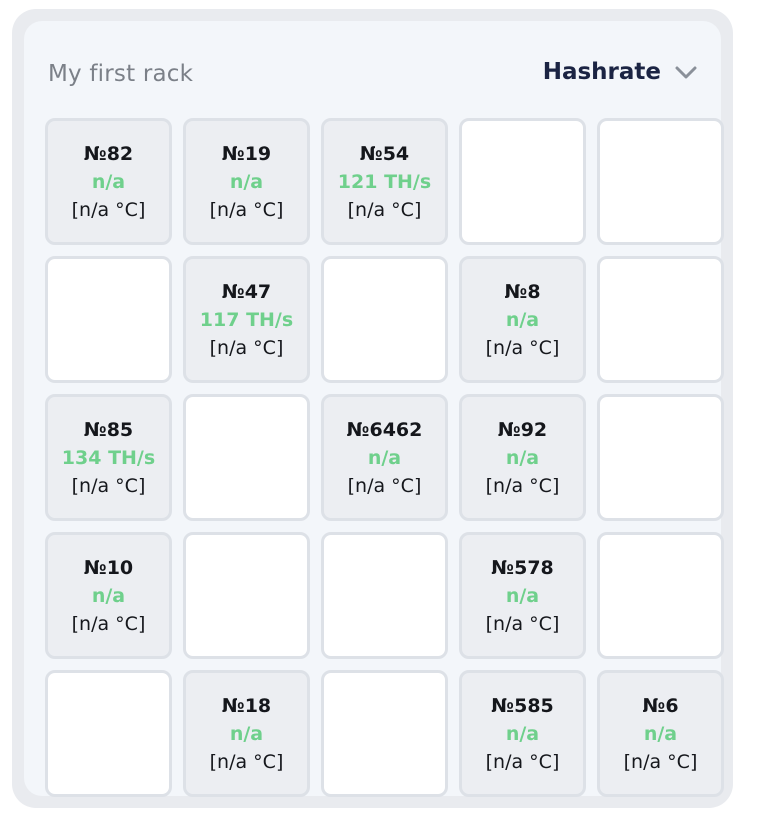  I want to click on device-name: №85, so click(108, 429).